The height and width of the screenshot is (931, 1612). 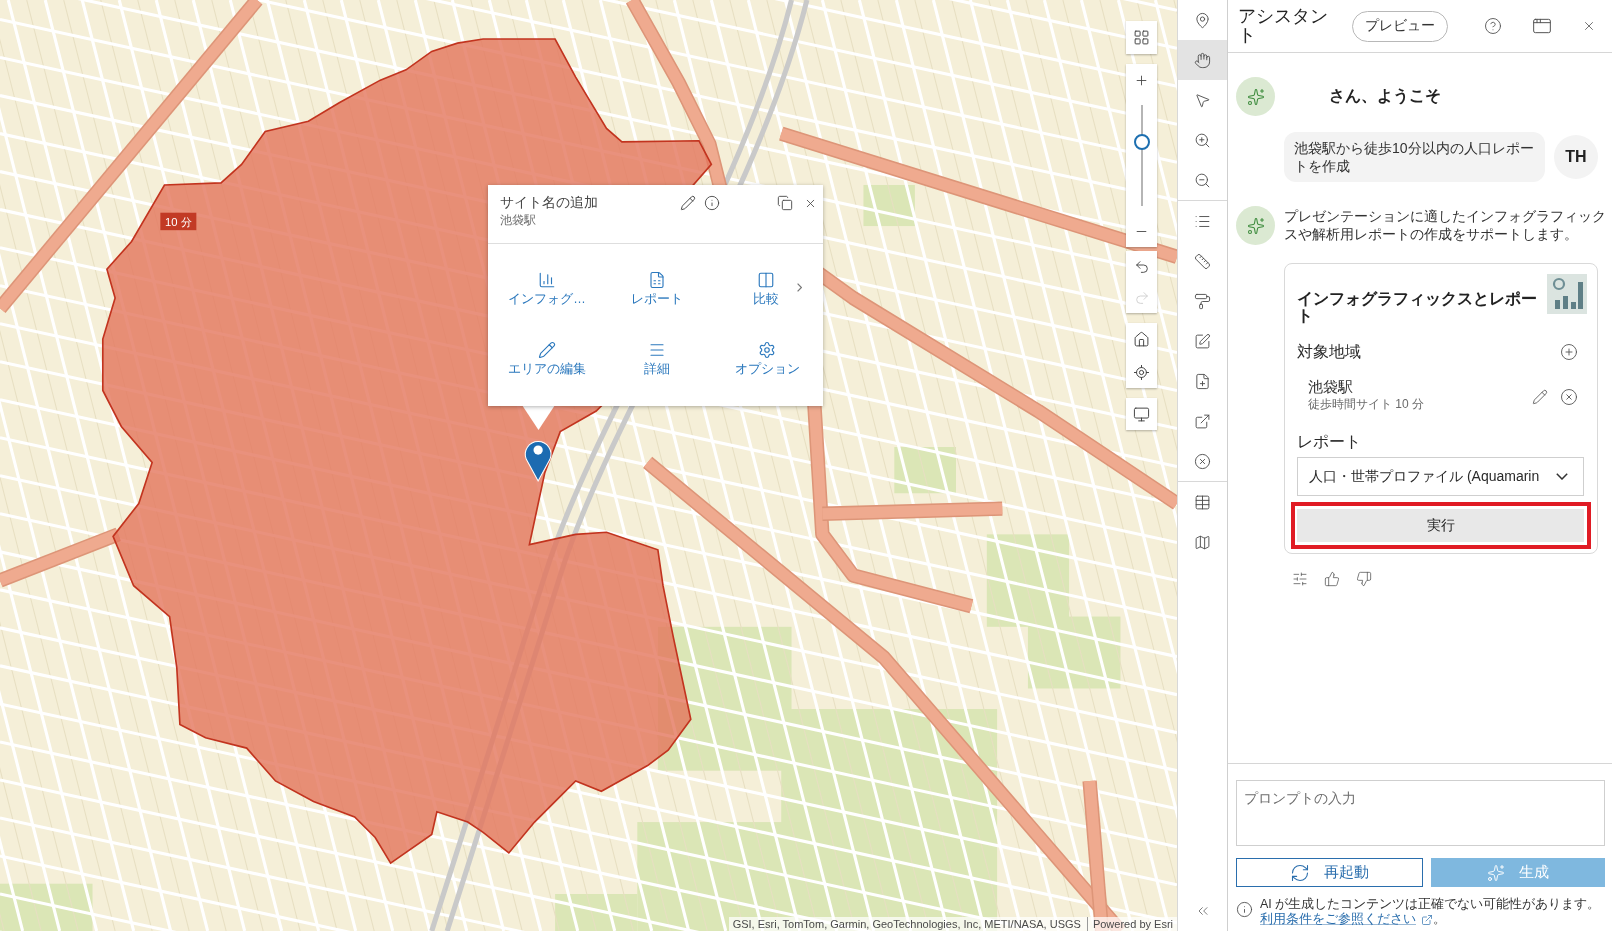 I want to click on sliders-icon, so click(x=1300, y=579).